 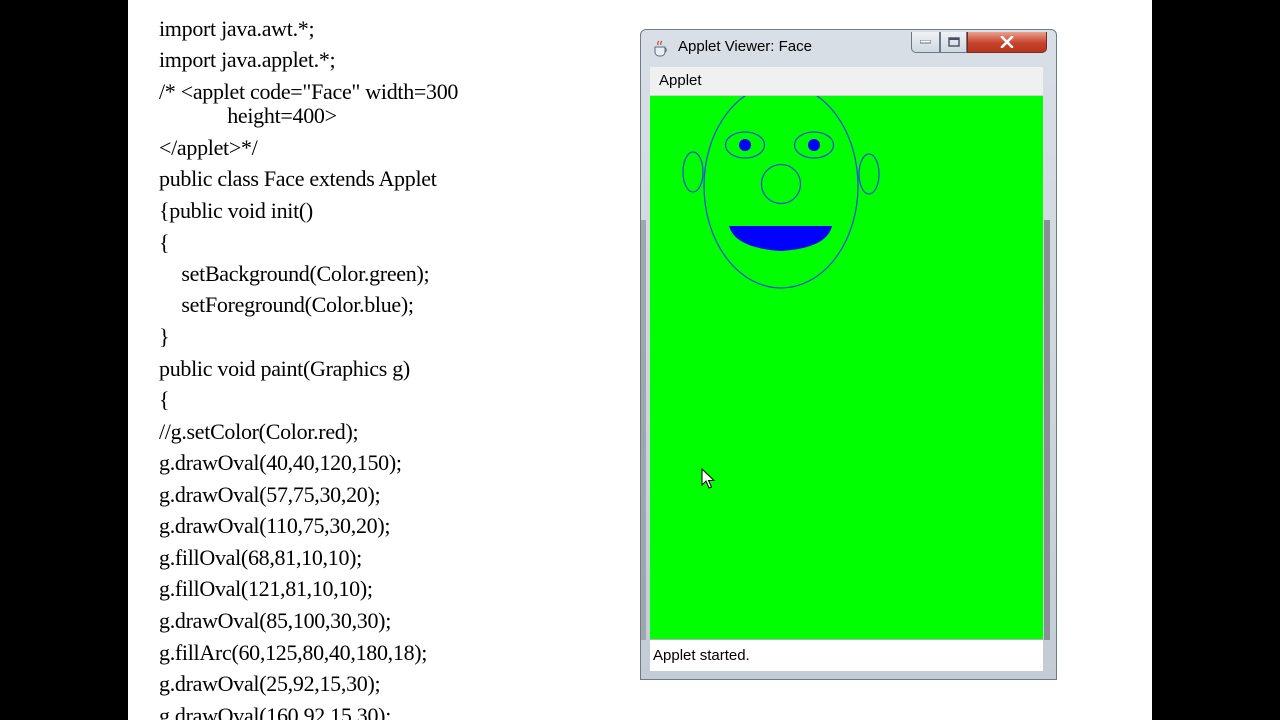 I want to click on maximize-icon, so click(x=953, y=42).